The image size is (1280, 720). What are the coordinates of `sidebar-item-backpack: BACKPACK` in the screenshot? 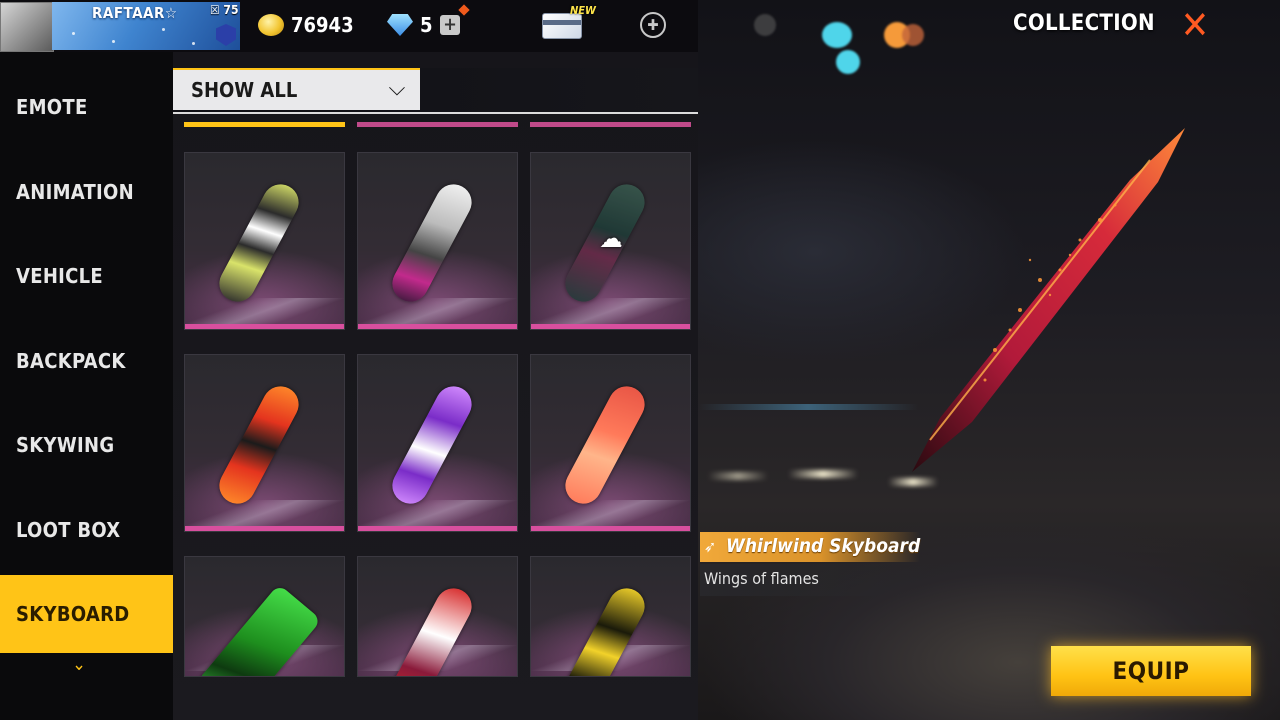 It's located at (86, 361).